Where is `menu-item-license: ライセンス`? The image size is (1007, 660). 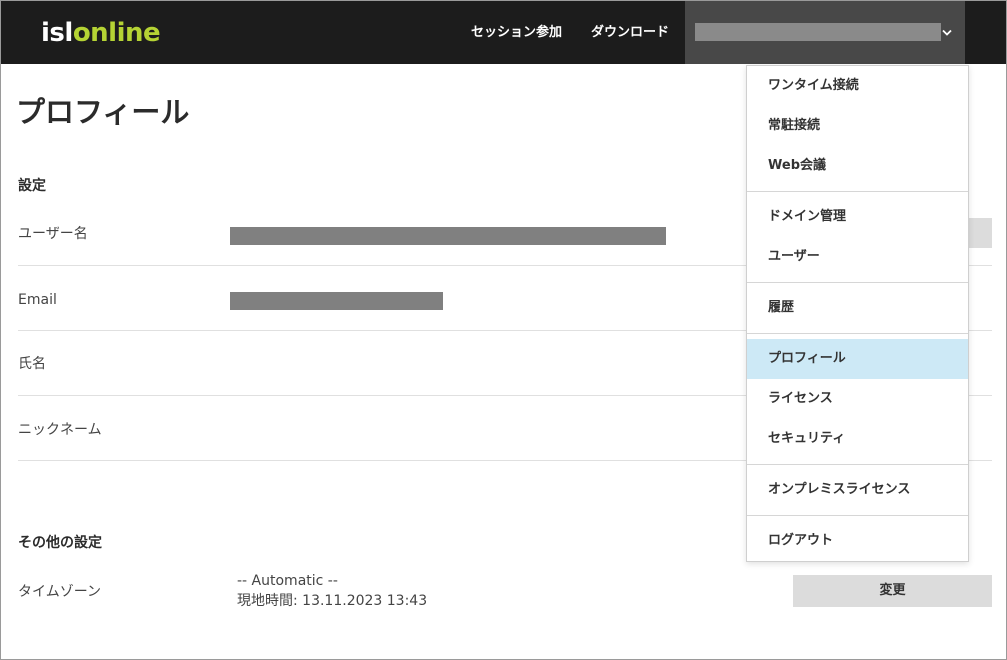 menu-item-license: ライセンス is located at coordinates (857, 399).